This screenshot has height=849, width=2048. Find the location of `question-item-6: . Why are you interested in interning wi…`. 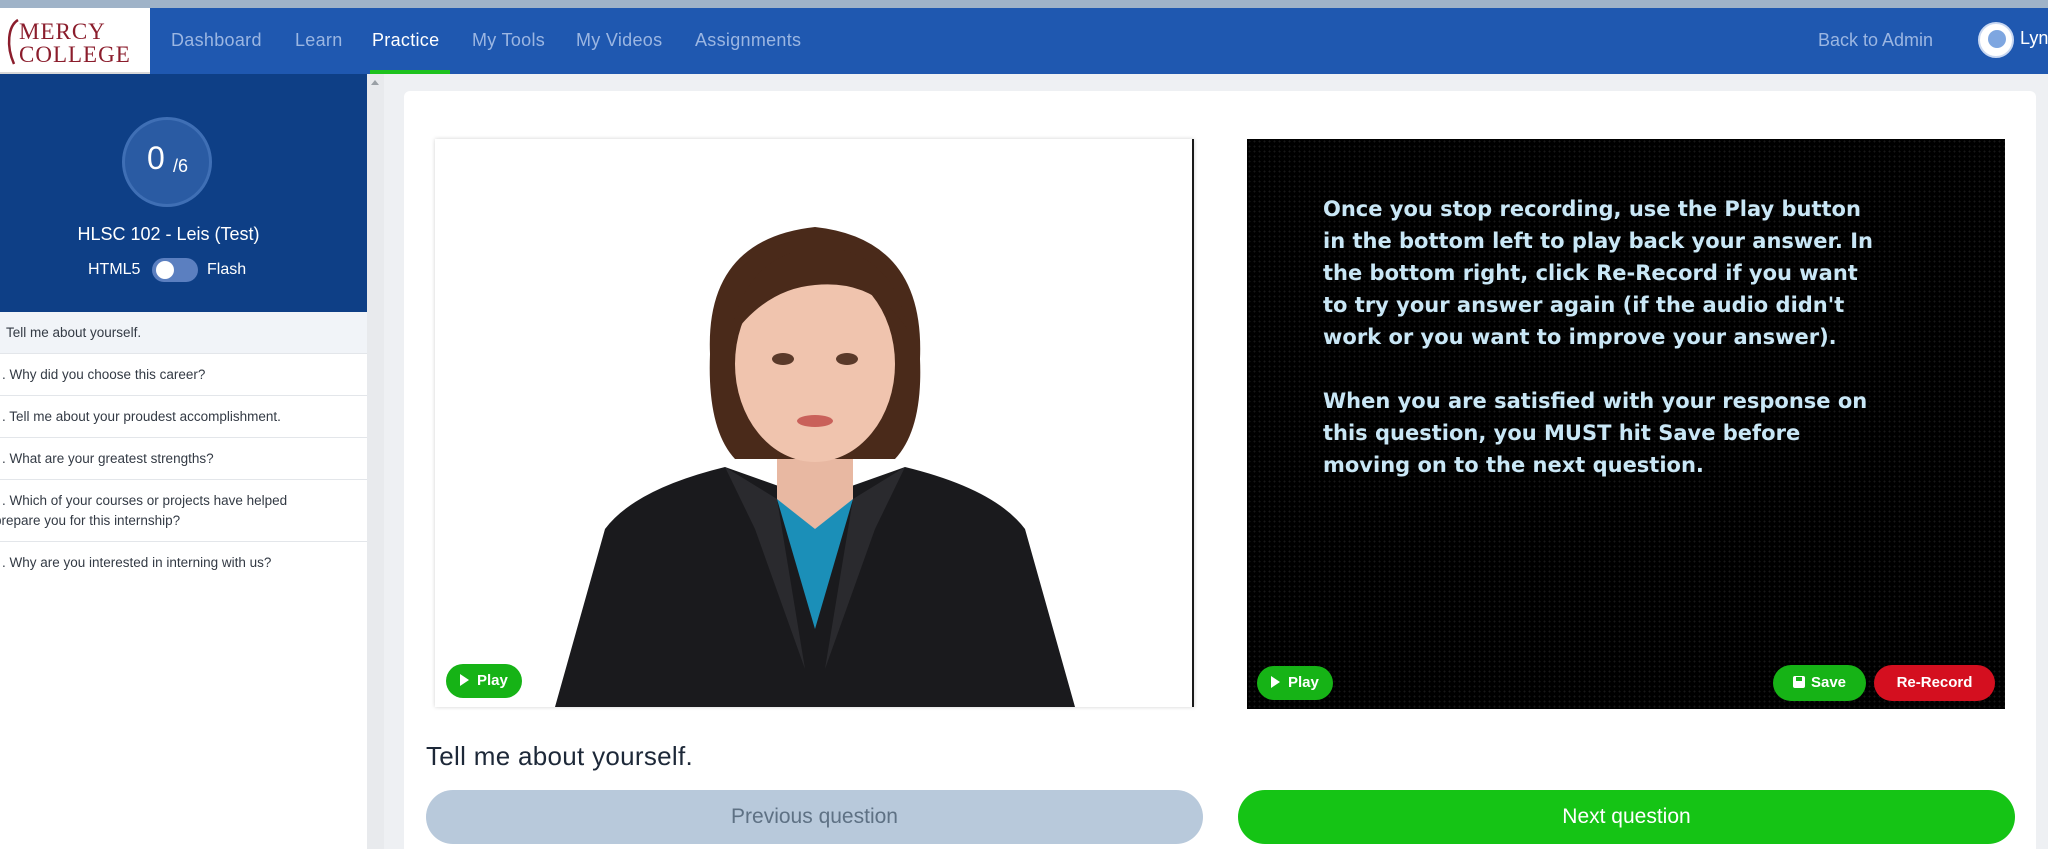

question-item-6: . Why are you interested in interning wi… is located at coordinates (183, 562).